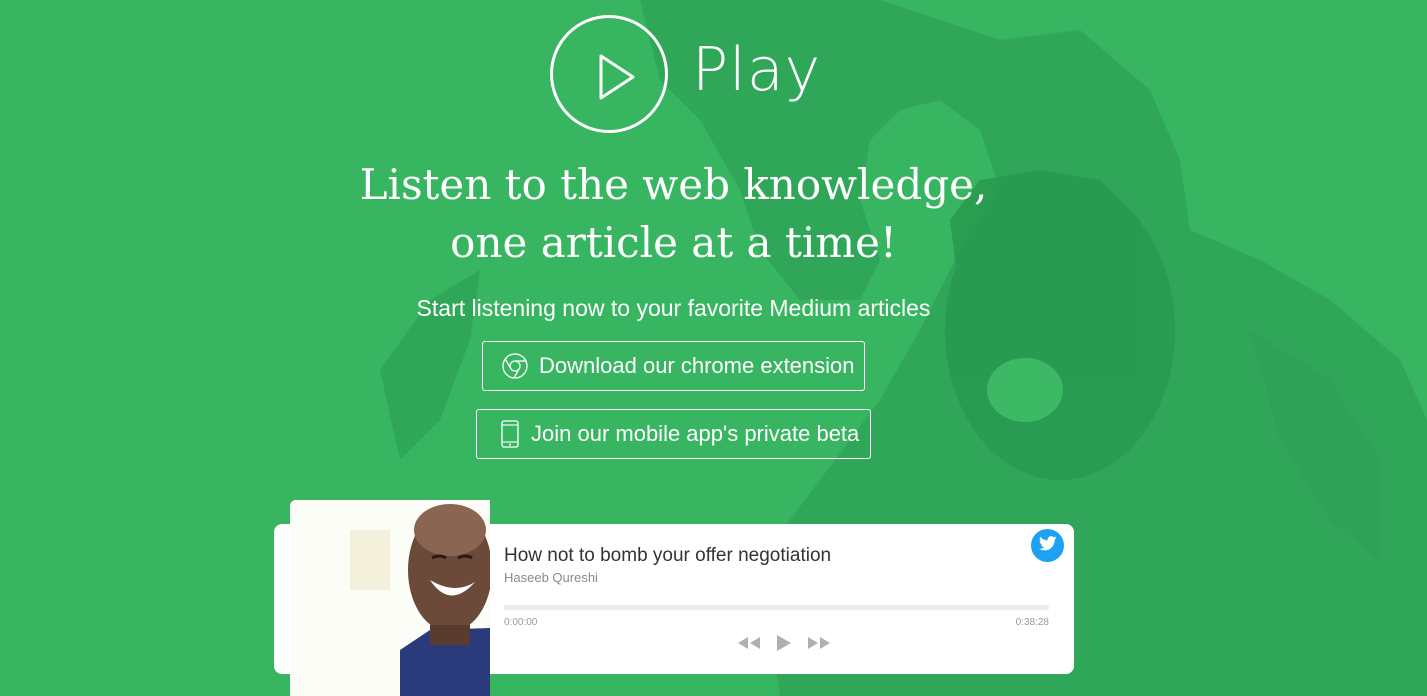 The width and height of the screenshot is (1427, 696). I want to click on play-icon, so click(784, 643).